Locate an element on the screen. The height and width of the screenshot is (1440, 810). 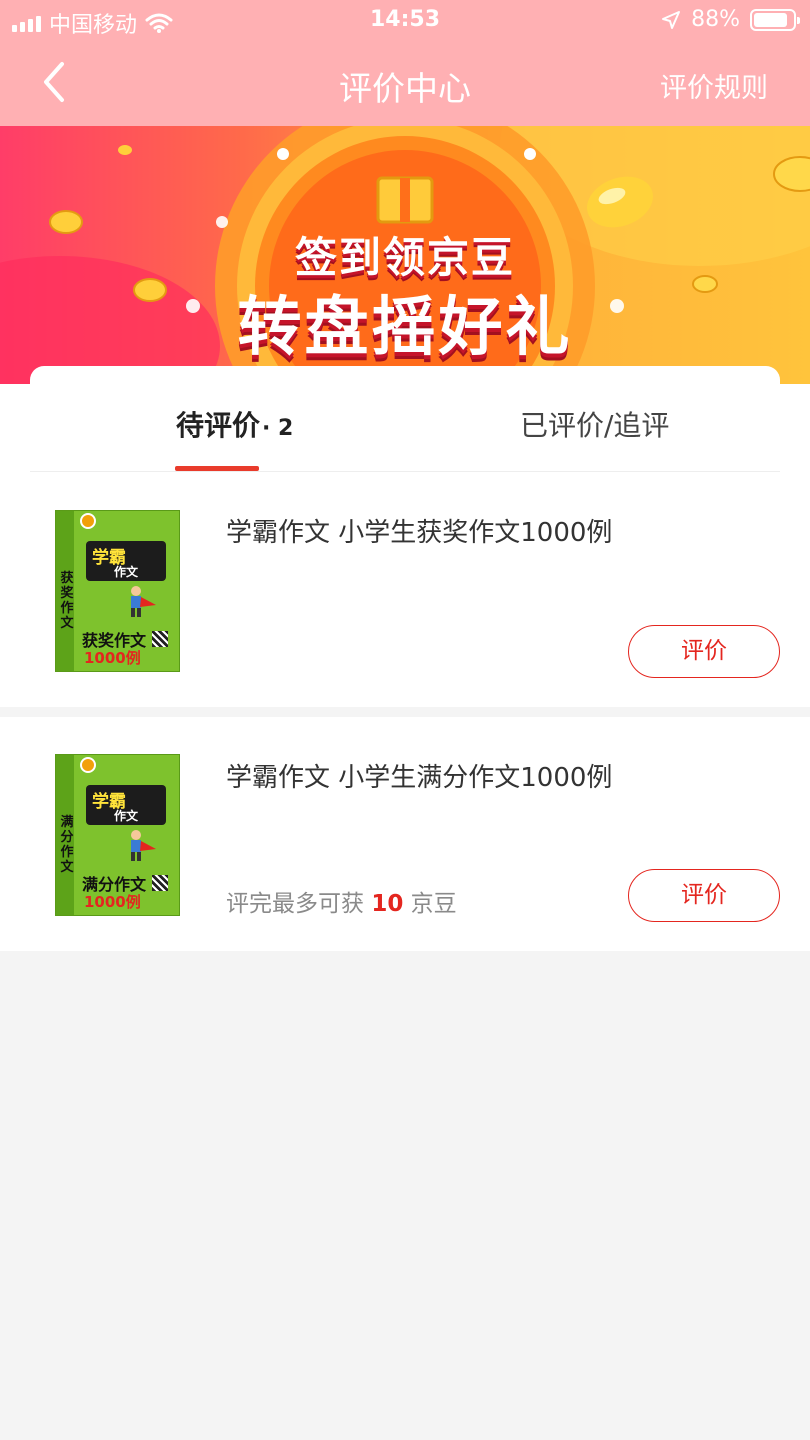
product-cover-image: 获奖作文 学霸 作文 获奖作文 1000例 is located at coordinates (117, 591).